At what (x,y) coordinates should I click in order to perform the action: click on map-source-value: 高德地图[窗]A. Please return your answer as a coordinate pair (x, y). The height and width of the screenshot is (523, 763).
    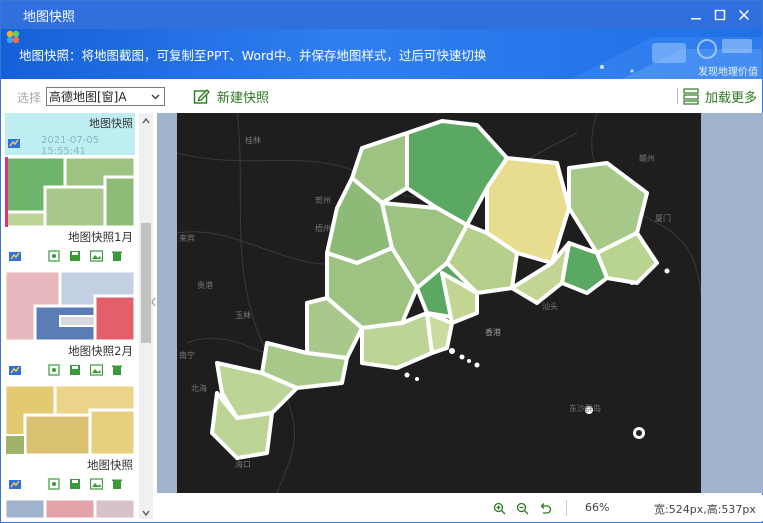
    Looking at the image, I should click on (88, 97).